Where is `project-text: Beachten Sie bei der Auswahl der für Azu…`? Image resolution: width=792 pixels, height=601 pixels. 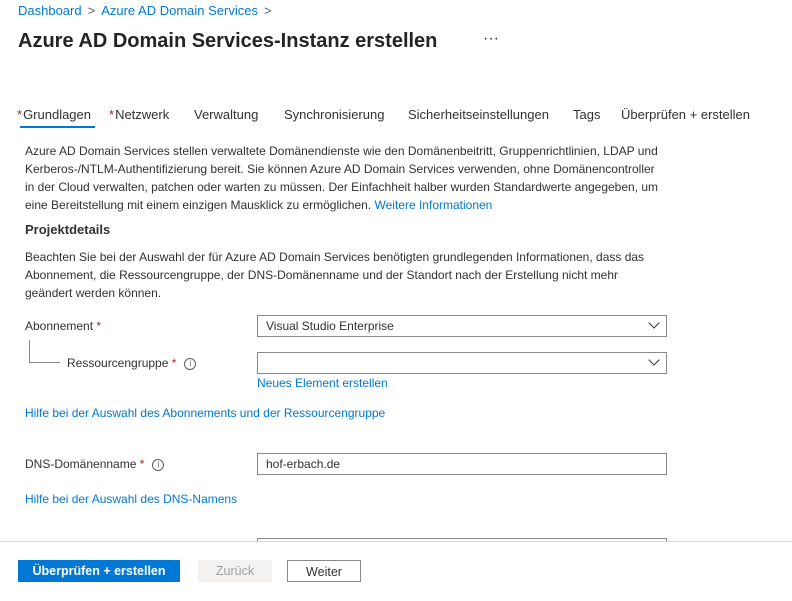 project-text: Beachten Sie bei der Auswahl der für Azu… is located at coordinates (335, 275).